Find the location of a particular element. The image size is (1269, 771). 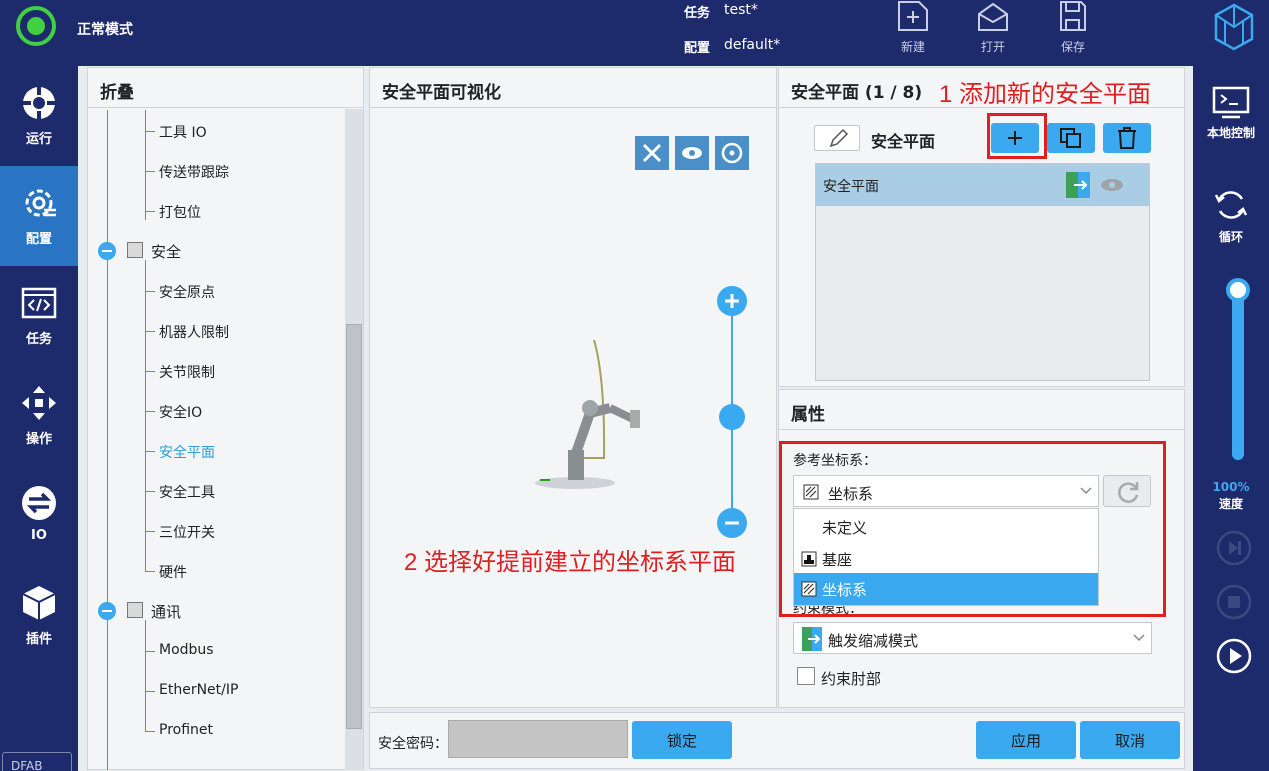

password-input is located at coordinates (538, 739).